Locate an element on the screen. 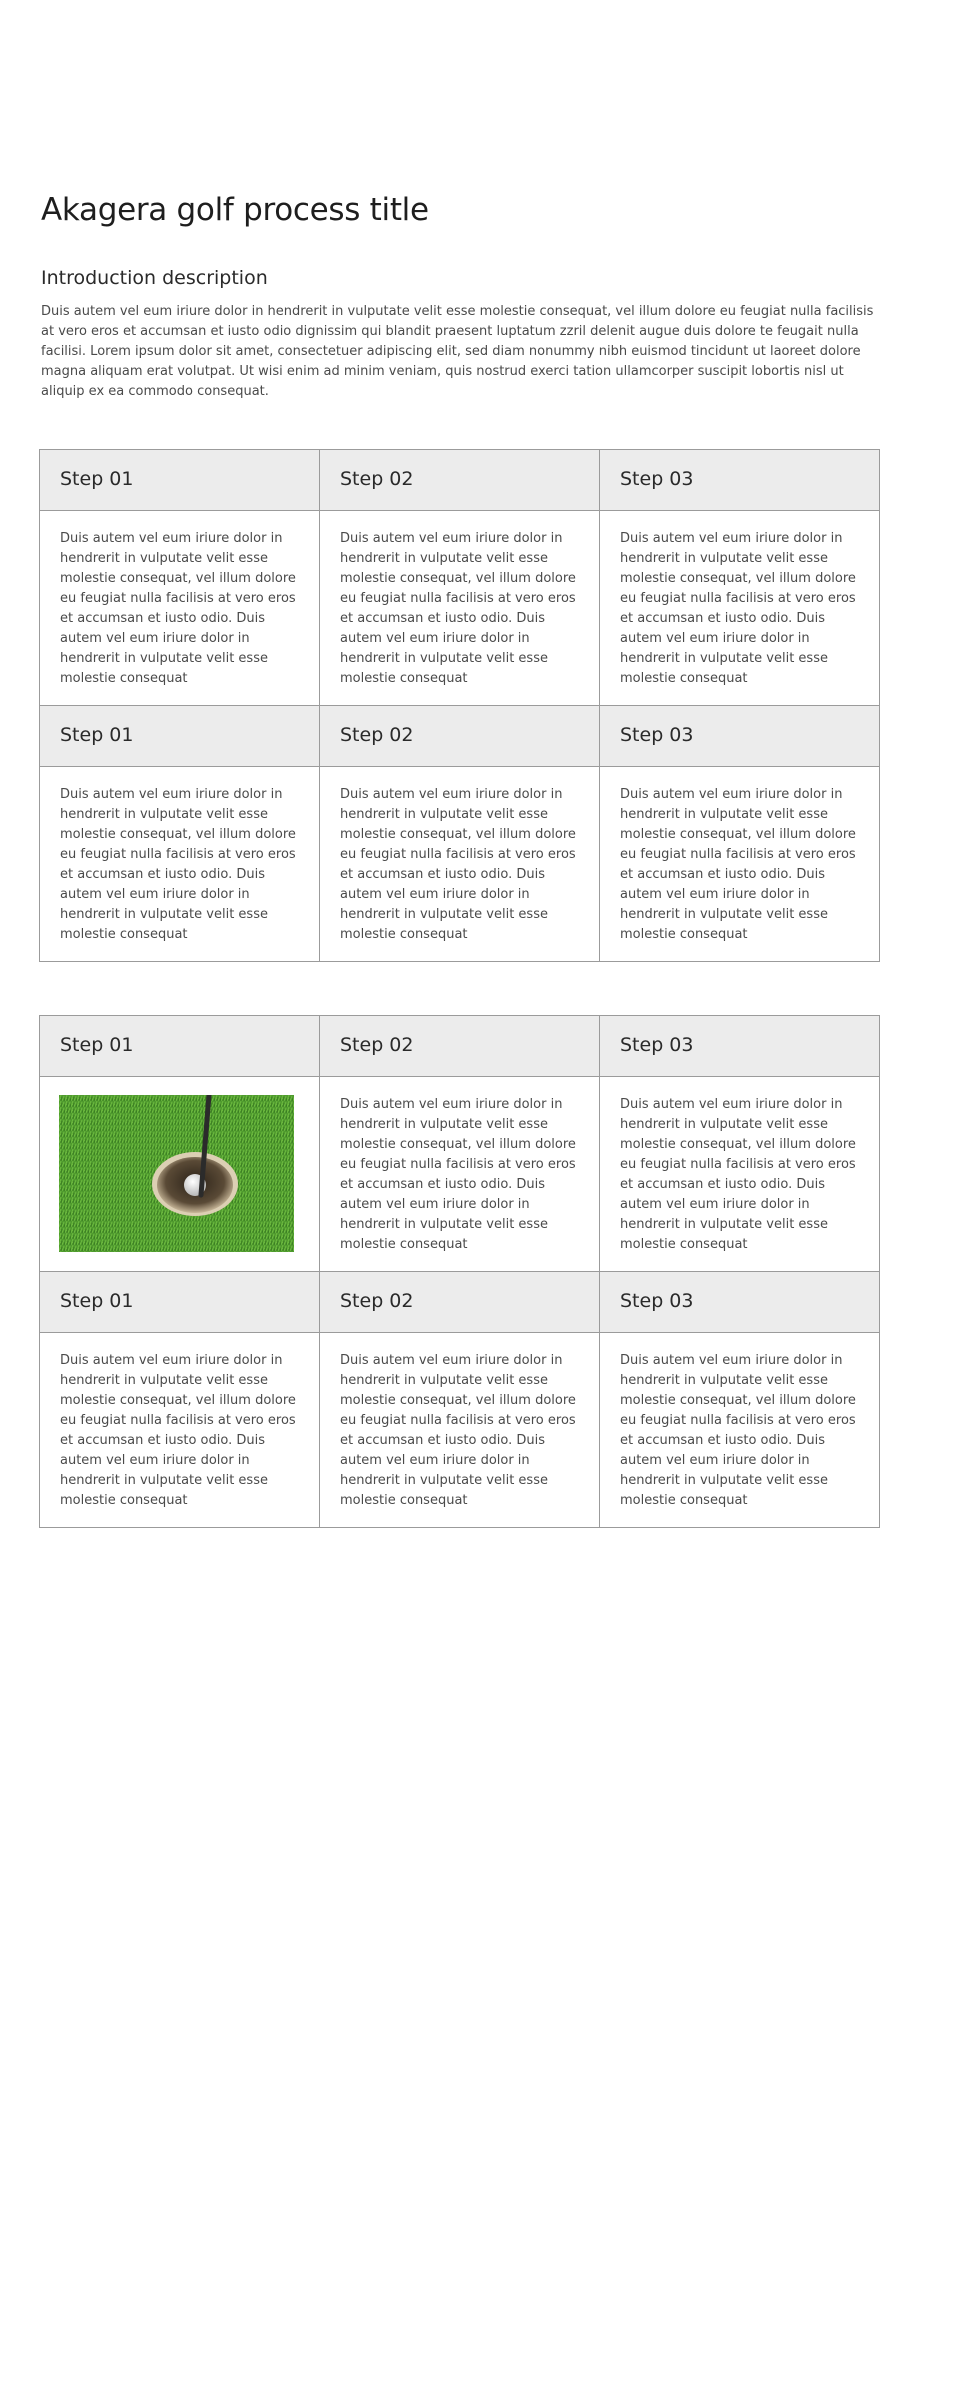  intro-heading: Introduction description is located at coordinates (154, 278).